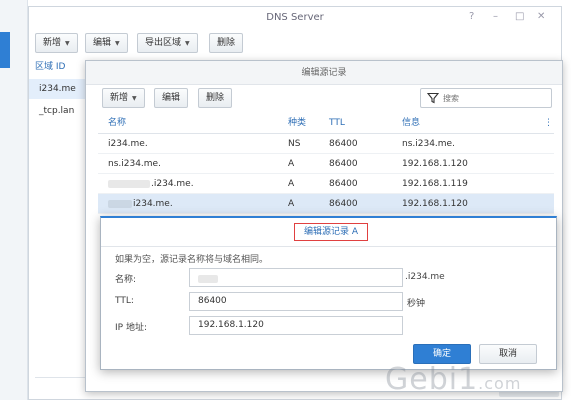 Image resolution: width=571 pixels, height=400 pixels. I want to click on delete-zone-button: 删除, so click(226, 43).